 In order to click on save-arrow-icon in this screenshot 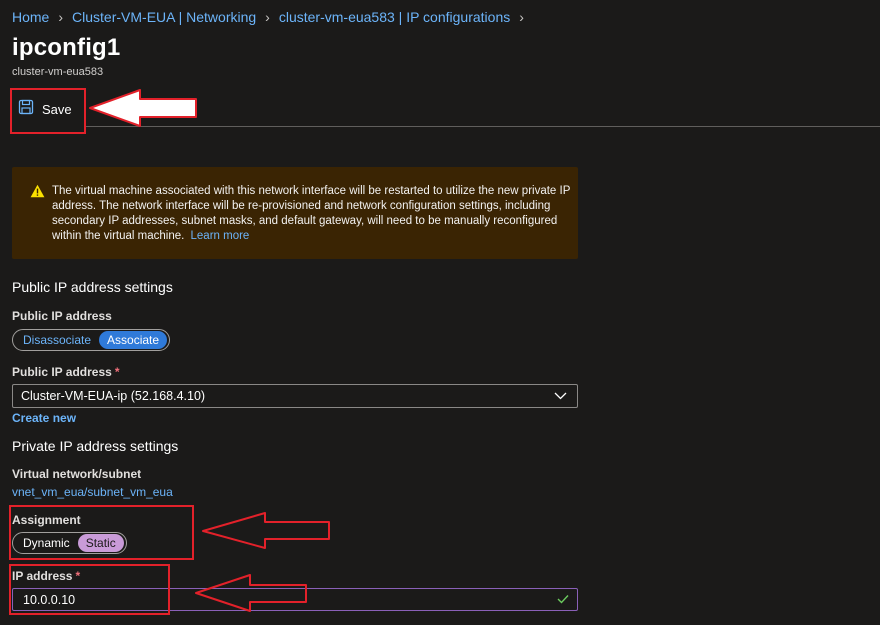, I will do `click(143, 108)`.